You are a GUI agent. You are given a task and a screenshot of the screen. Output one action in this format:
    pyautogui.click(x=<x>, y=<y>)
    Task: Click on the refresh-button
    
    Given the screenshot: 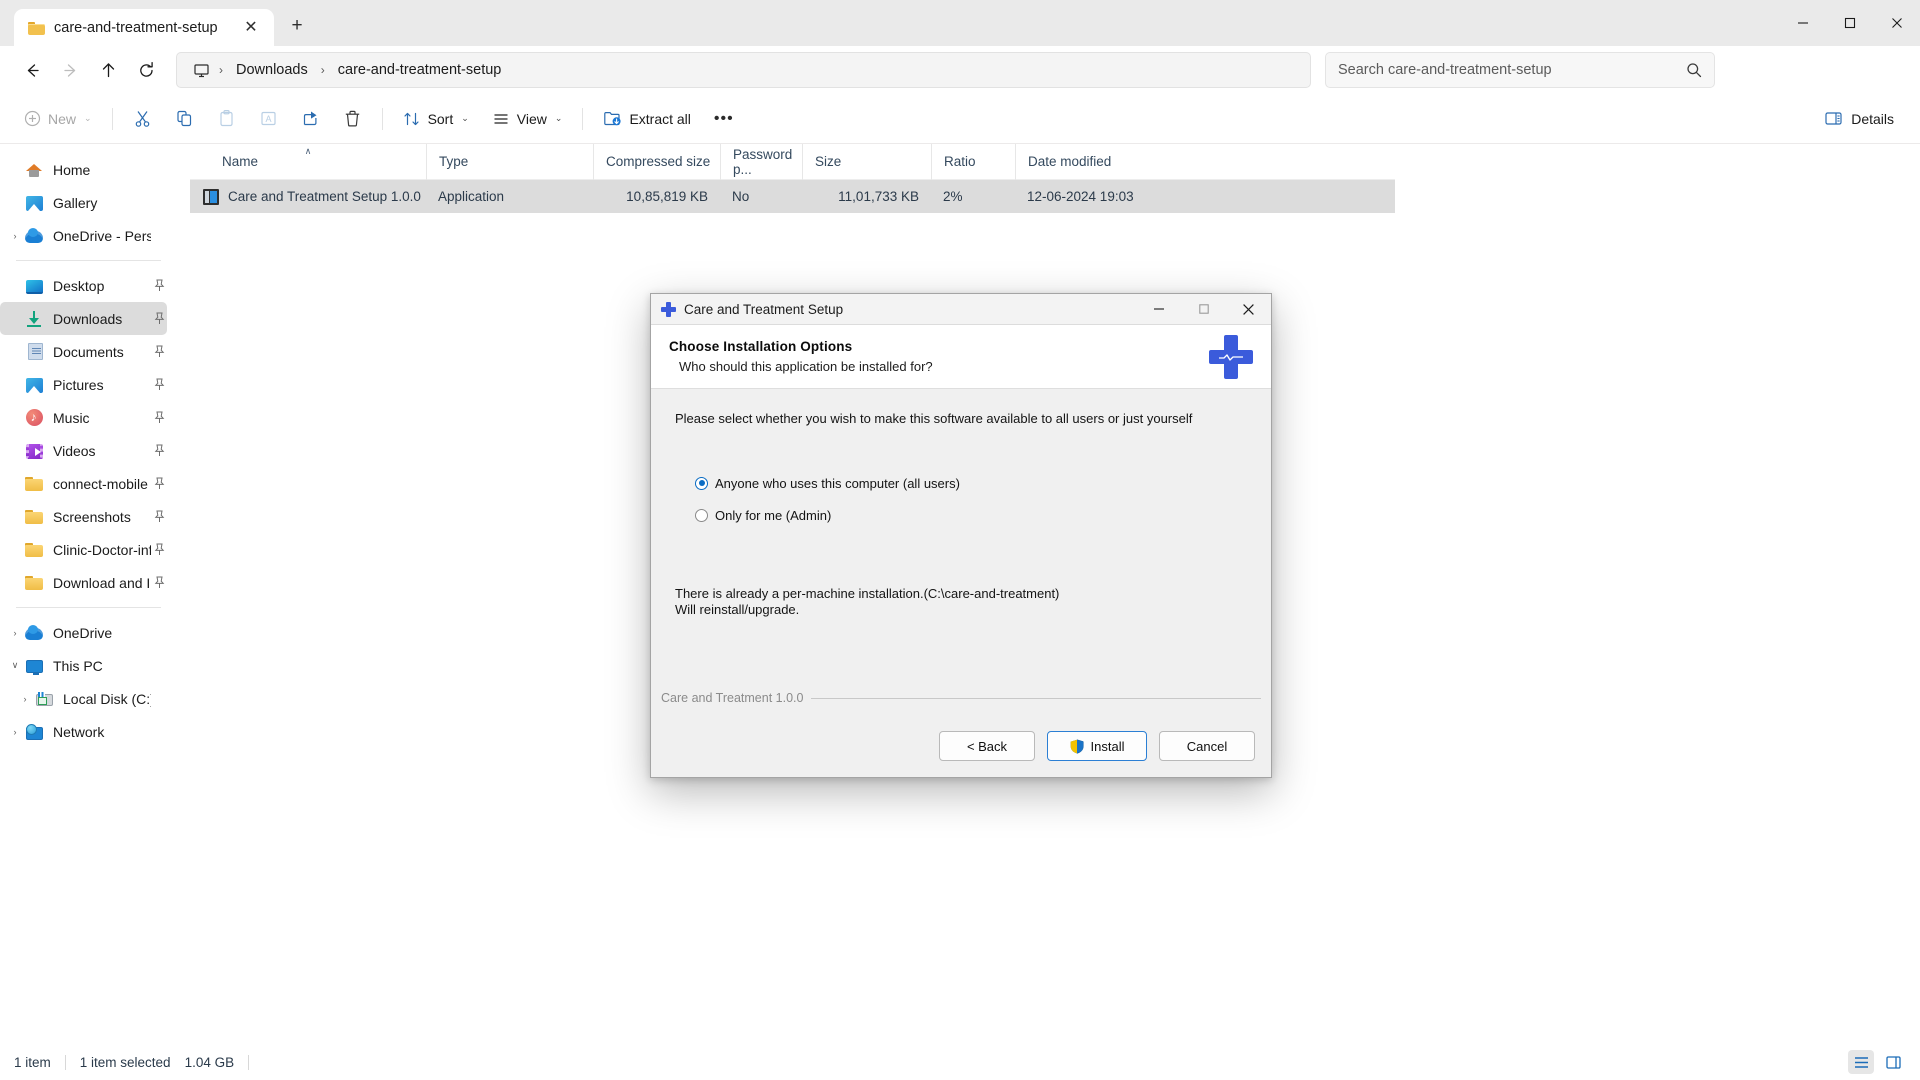 What is the action you would take?
    pyautogui.click(x=146, y=70)
    